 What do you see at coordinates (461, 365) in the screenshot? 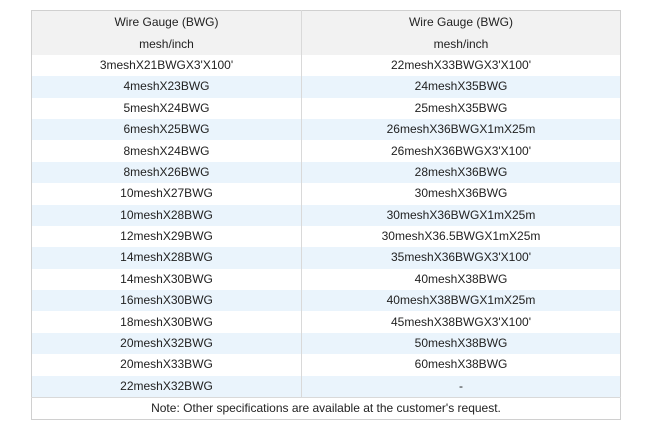
I see `table-cell: 60meshX38BWG` at bounding box center [461, 365].